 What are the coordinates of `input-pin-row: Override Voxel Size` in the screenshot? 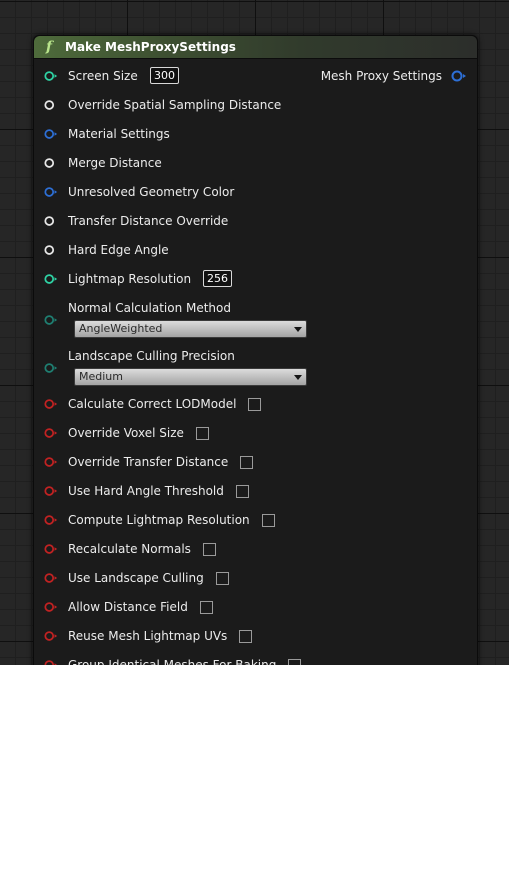 It's located at (255, 433).